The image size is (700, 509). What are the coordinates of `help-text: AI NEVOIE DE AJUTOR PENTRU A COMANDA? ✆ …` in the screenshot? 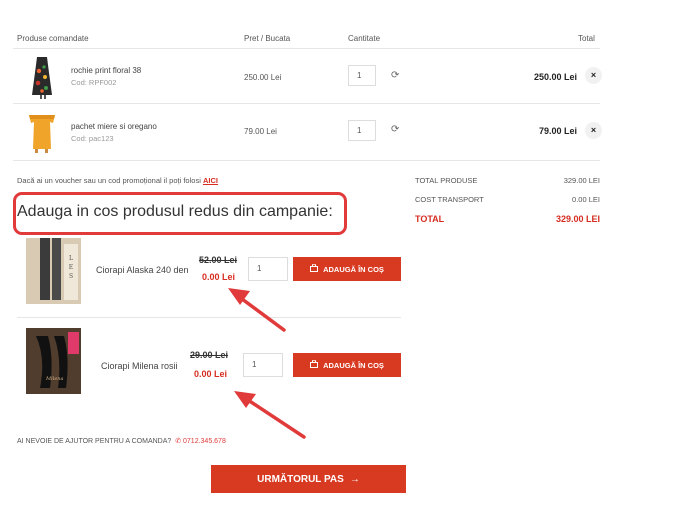 It's located at (121, 441).